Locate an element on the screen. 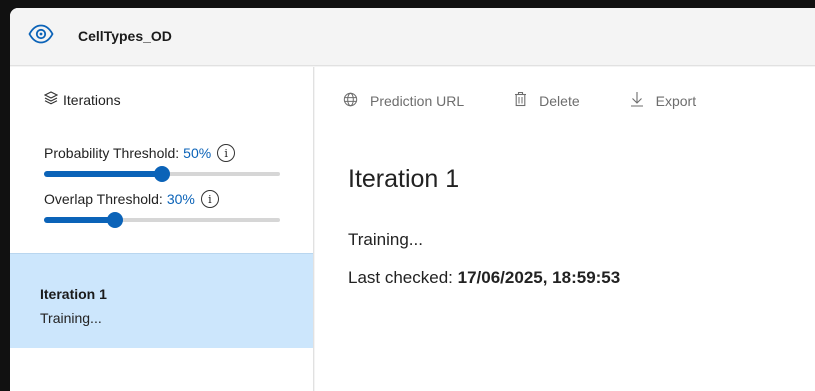 This screenshot has width=815, height=391. last-checked: Last checked: 17/06/2025, 18:59:53 is located at coordinates (484, 278).